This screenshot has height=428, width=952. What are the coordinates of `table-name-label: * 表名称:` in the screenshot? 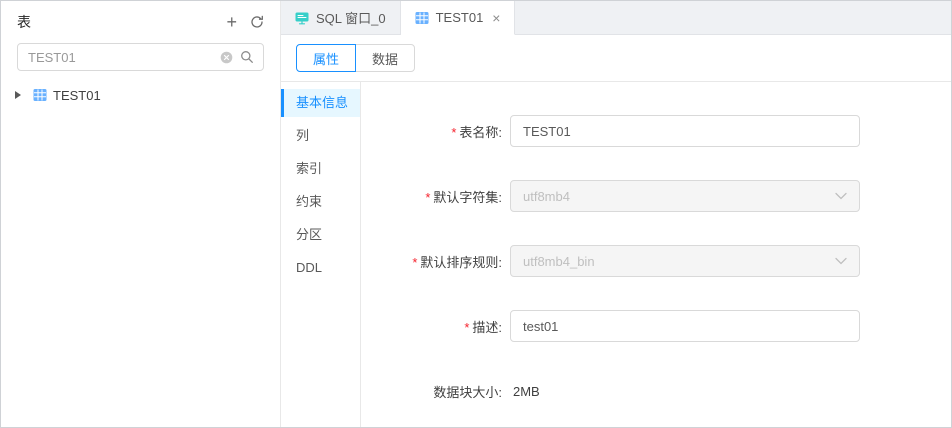 It's located at (476, 132).